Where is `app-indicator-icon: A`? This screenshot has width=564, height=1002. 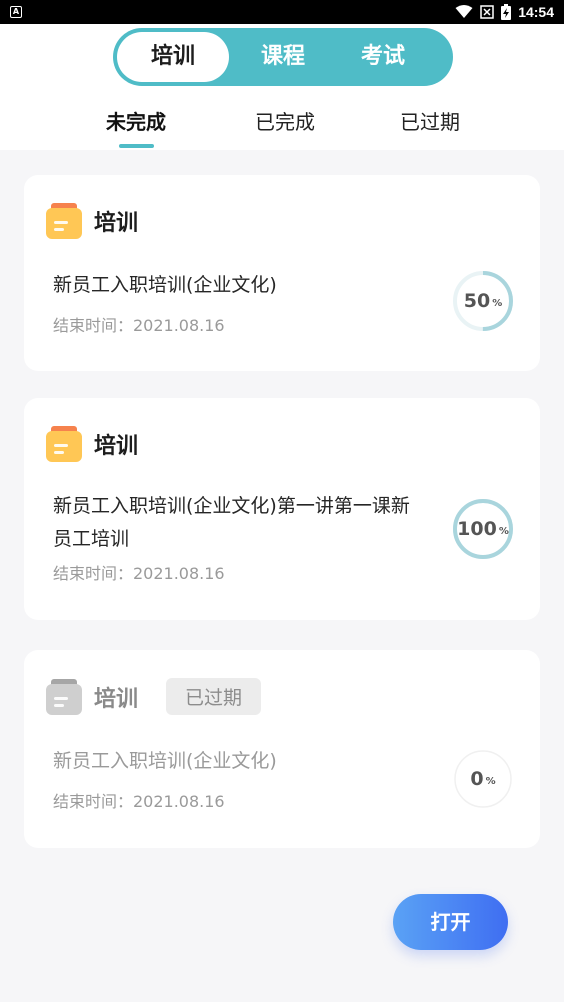 app-indicator-icon: A is located at coordinates (16, 12).